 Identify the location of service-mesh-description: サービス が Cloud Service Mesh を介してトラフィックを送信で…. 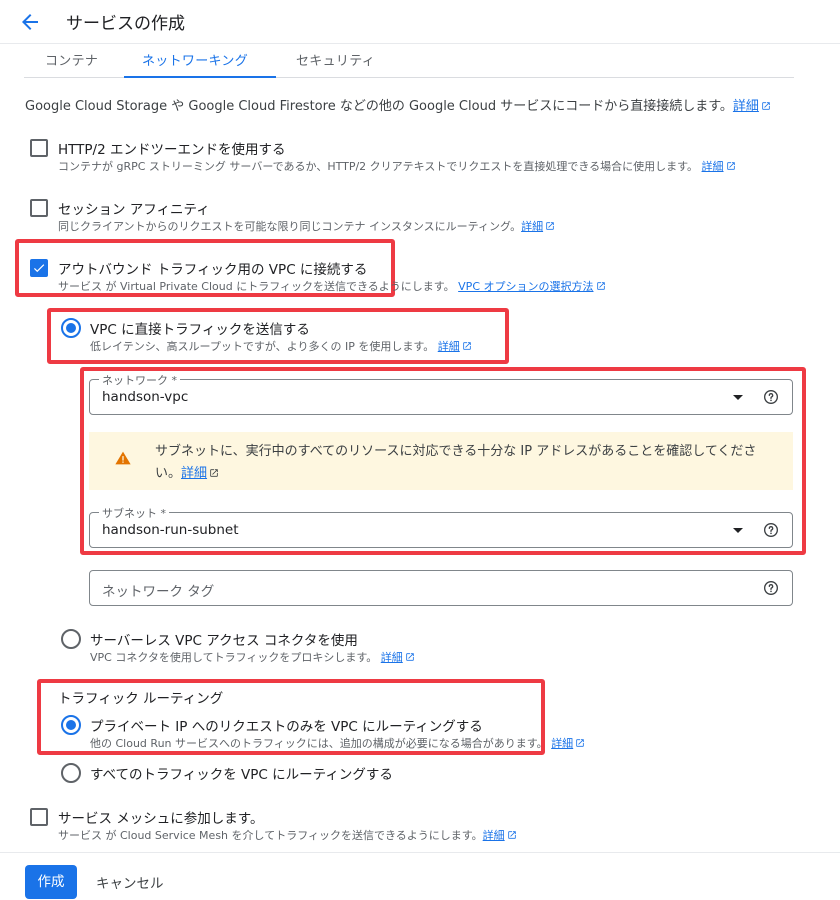
(287, 835).